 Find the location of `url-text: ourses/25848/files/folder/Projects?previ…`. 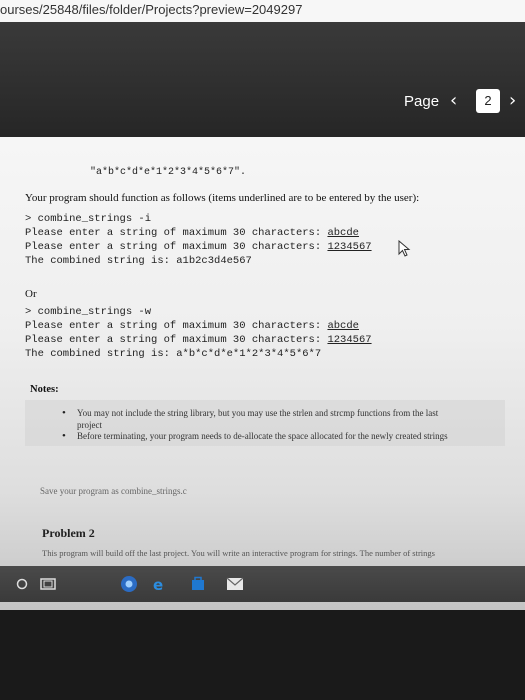

url-text: ourses/25848/files/folder/Projects?previ… is located at coordinates (151, 9).